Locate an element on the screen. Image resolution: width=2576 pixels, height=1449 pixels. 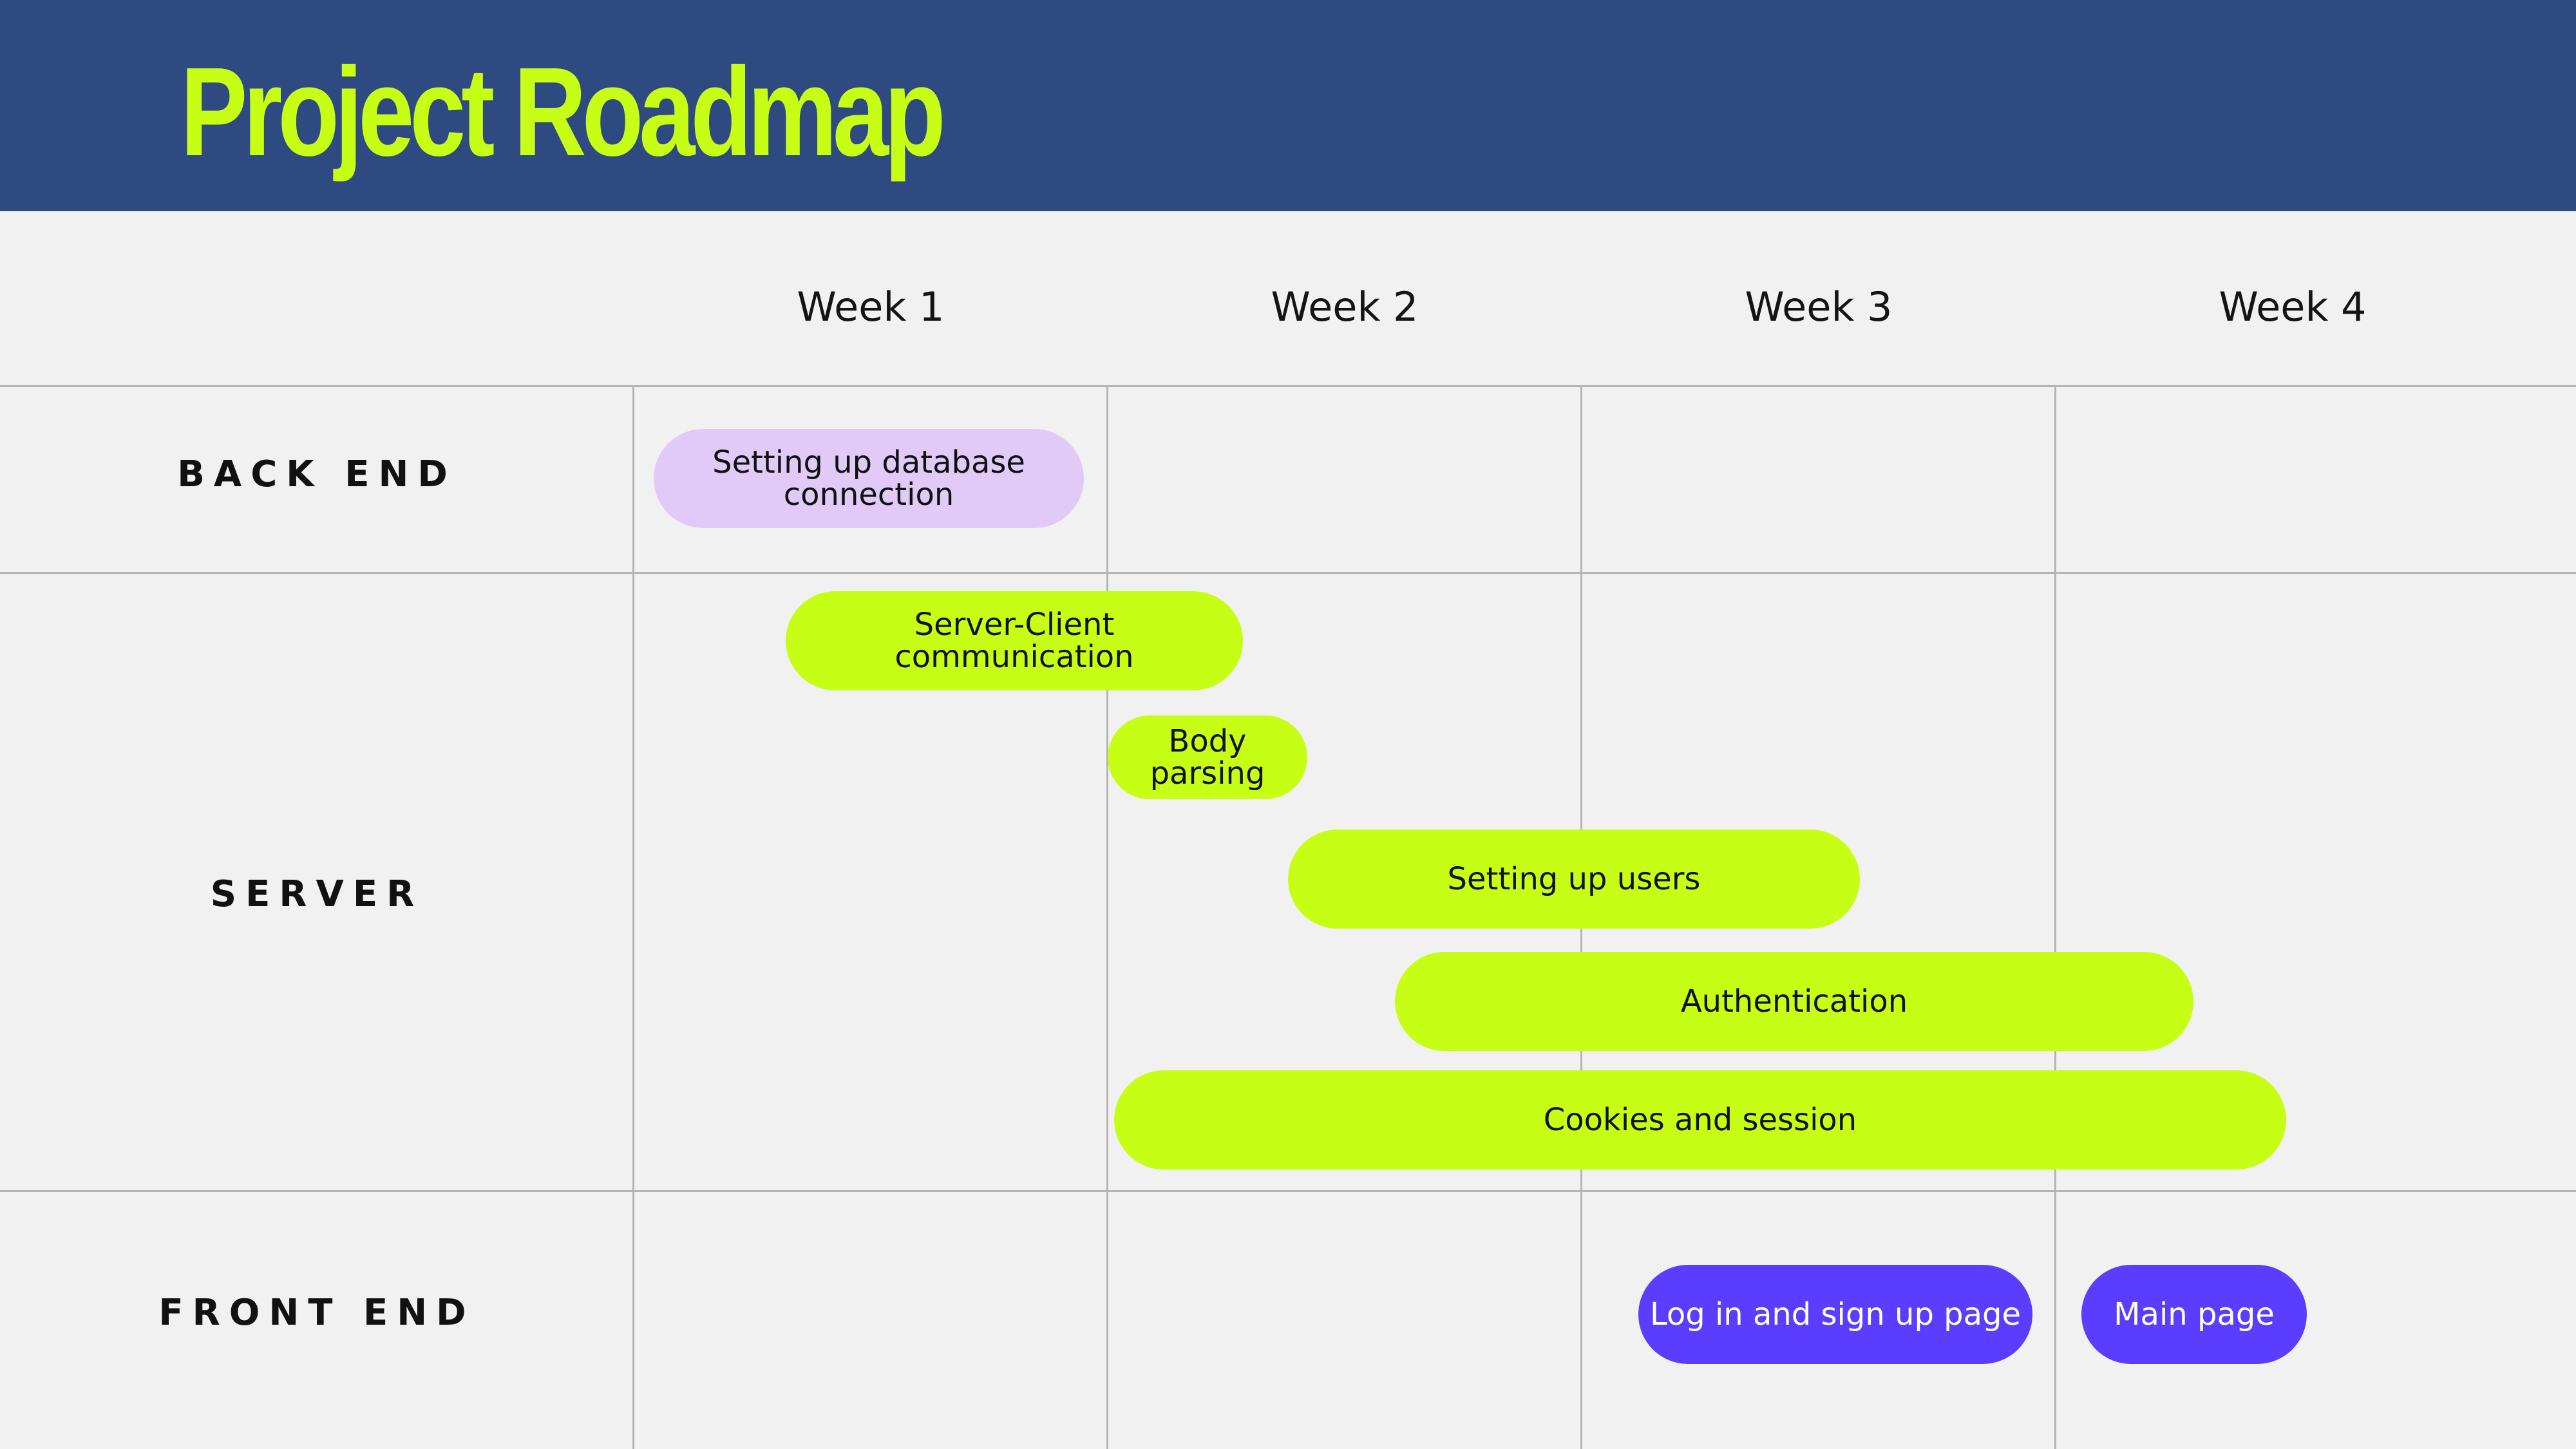
category-front-end: FRONT END is located at coordinates (317, 1313).